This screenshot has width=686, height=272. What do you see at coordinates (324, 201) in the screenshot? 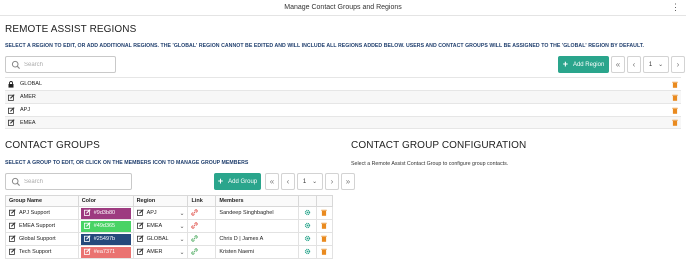
I see `column-header-delete` at bounding box center [324, 201].